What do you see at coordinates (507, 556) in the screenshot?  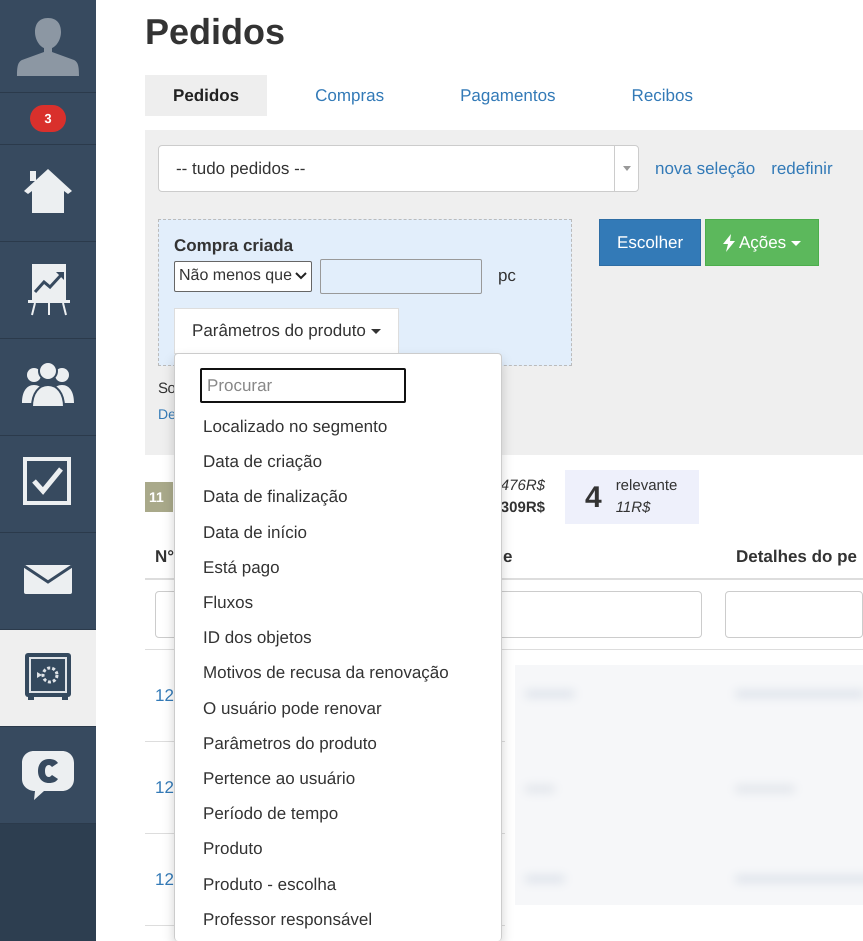 I see `column-header: e` at bounding box center [507, 556].